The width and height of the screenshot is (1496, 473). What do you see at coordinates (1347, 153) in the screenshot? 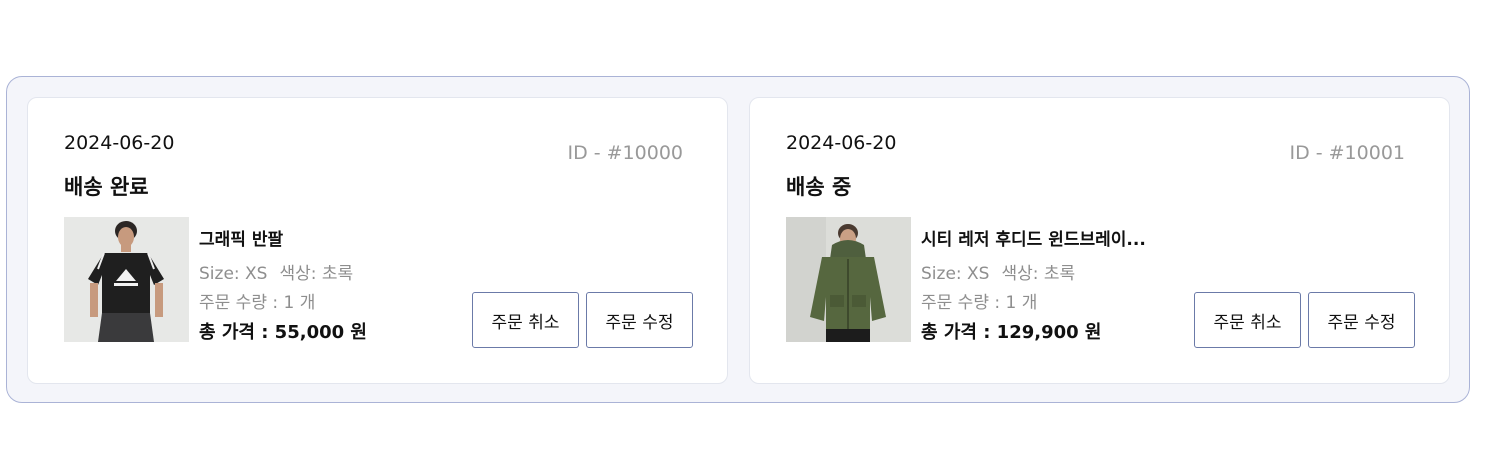
I see `order-id: ID - #10001` at bounding box center [1347, 153].